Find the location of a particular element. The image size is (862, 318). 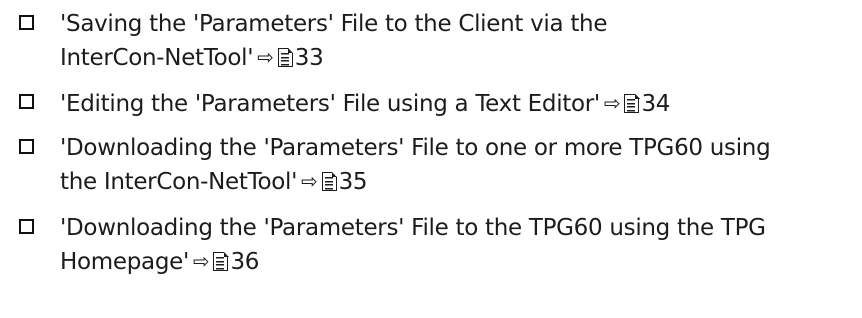

page-number: 34 is located at coordinates (656, 104).